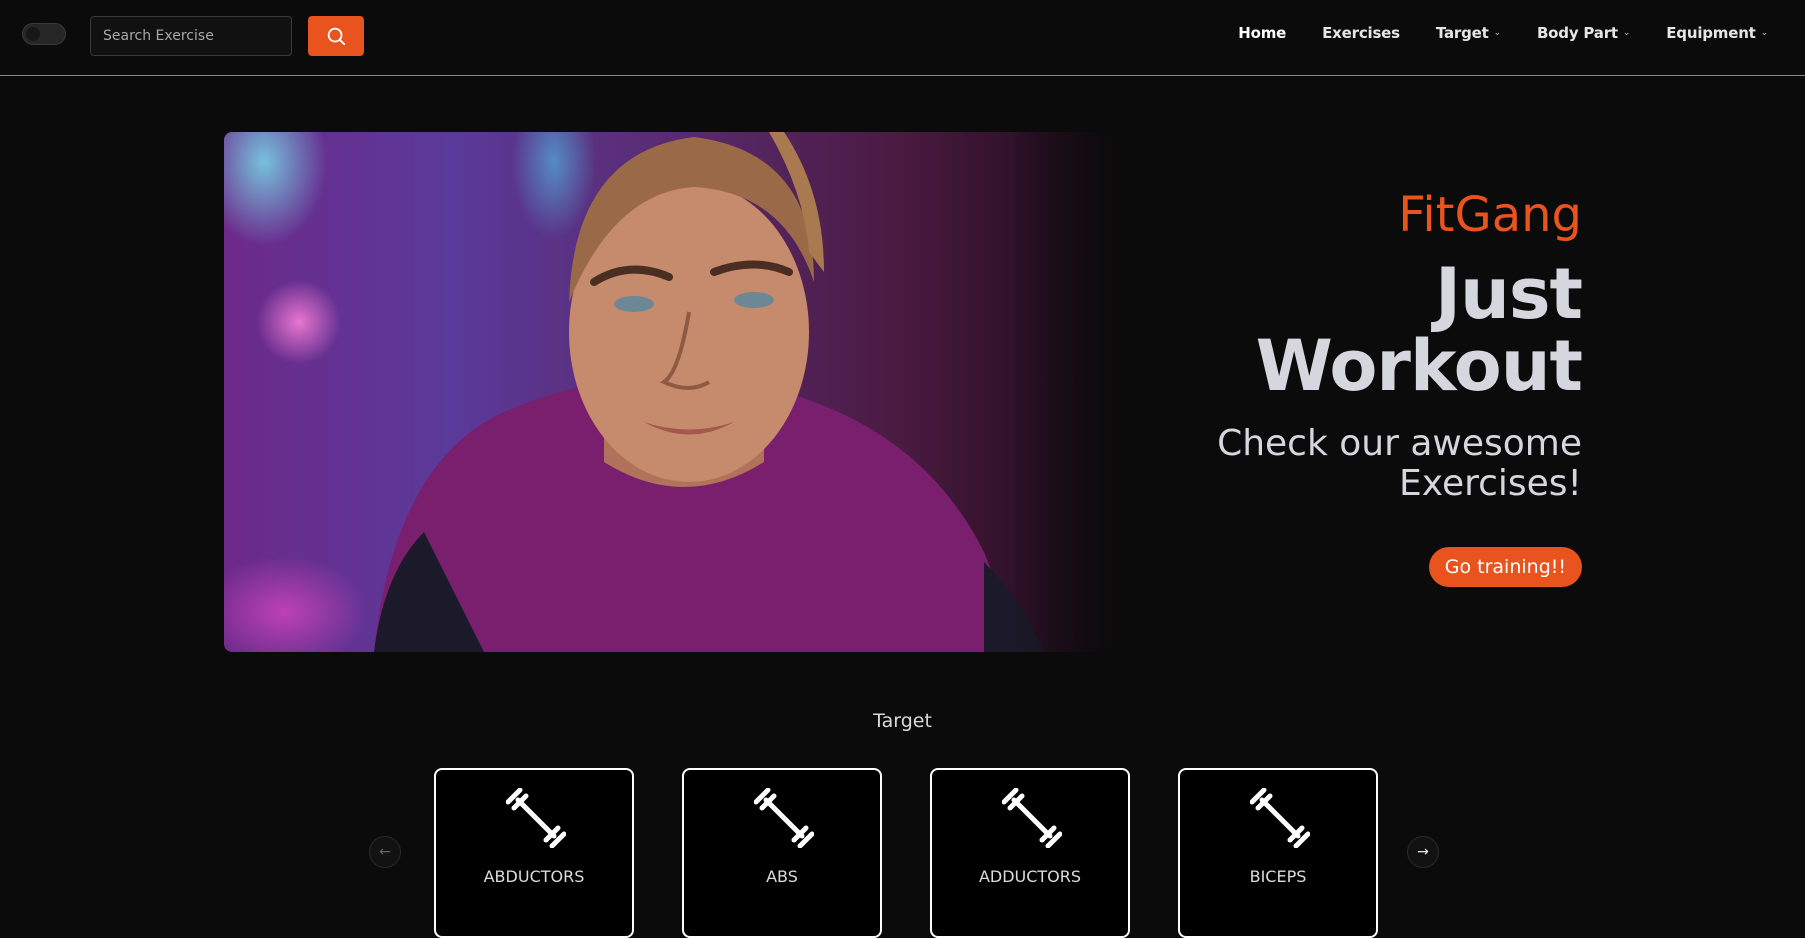 The image size is (1805, 938). Describe the element at coordinates (1462, 33) in the screenshot. I see `nav-item-label: Target` at that location.